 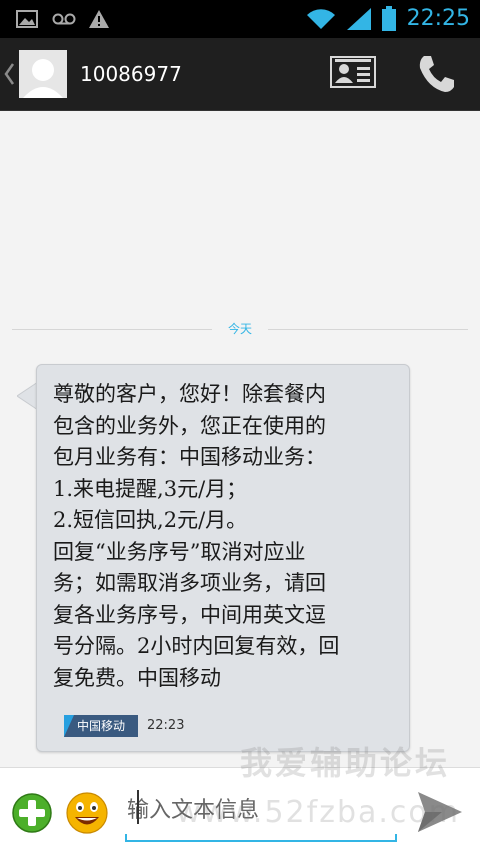 What do you see at coordinates (43, 74) in the screenshot?
I see `avatar-icon` at bounding box center [43, 74].